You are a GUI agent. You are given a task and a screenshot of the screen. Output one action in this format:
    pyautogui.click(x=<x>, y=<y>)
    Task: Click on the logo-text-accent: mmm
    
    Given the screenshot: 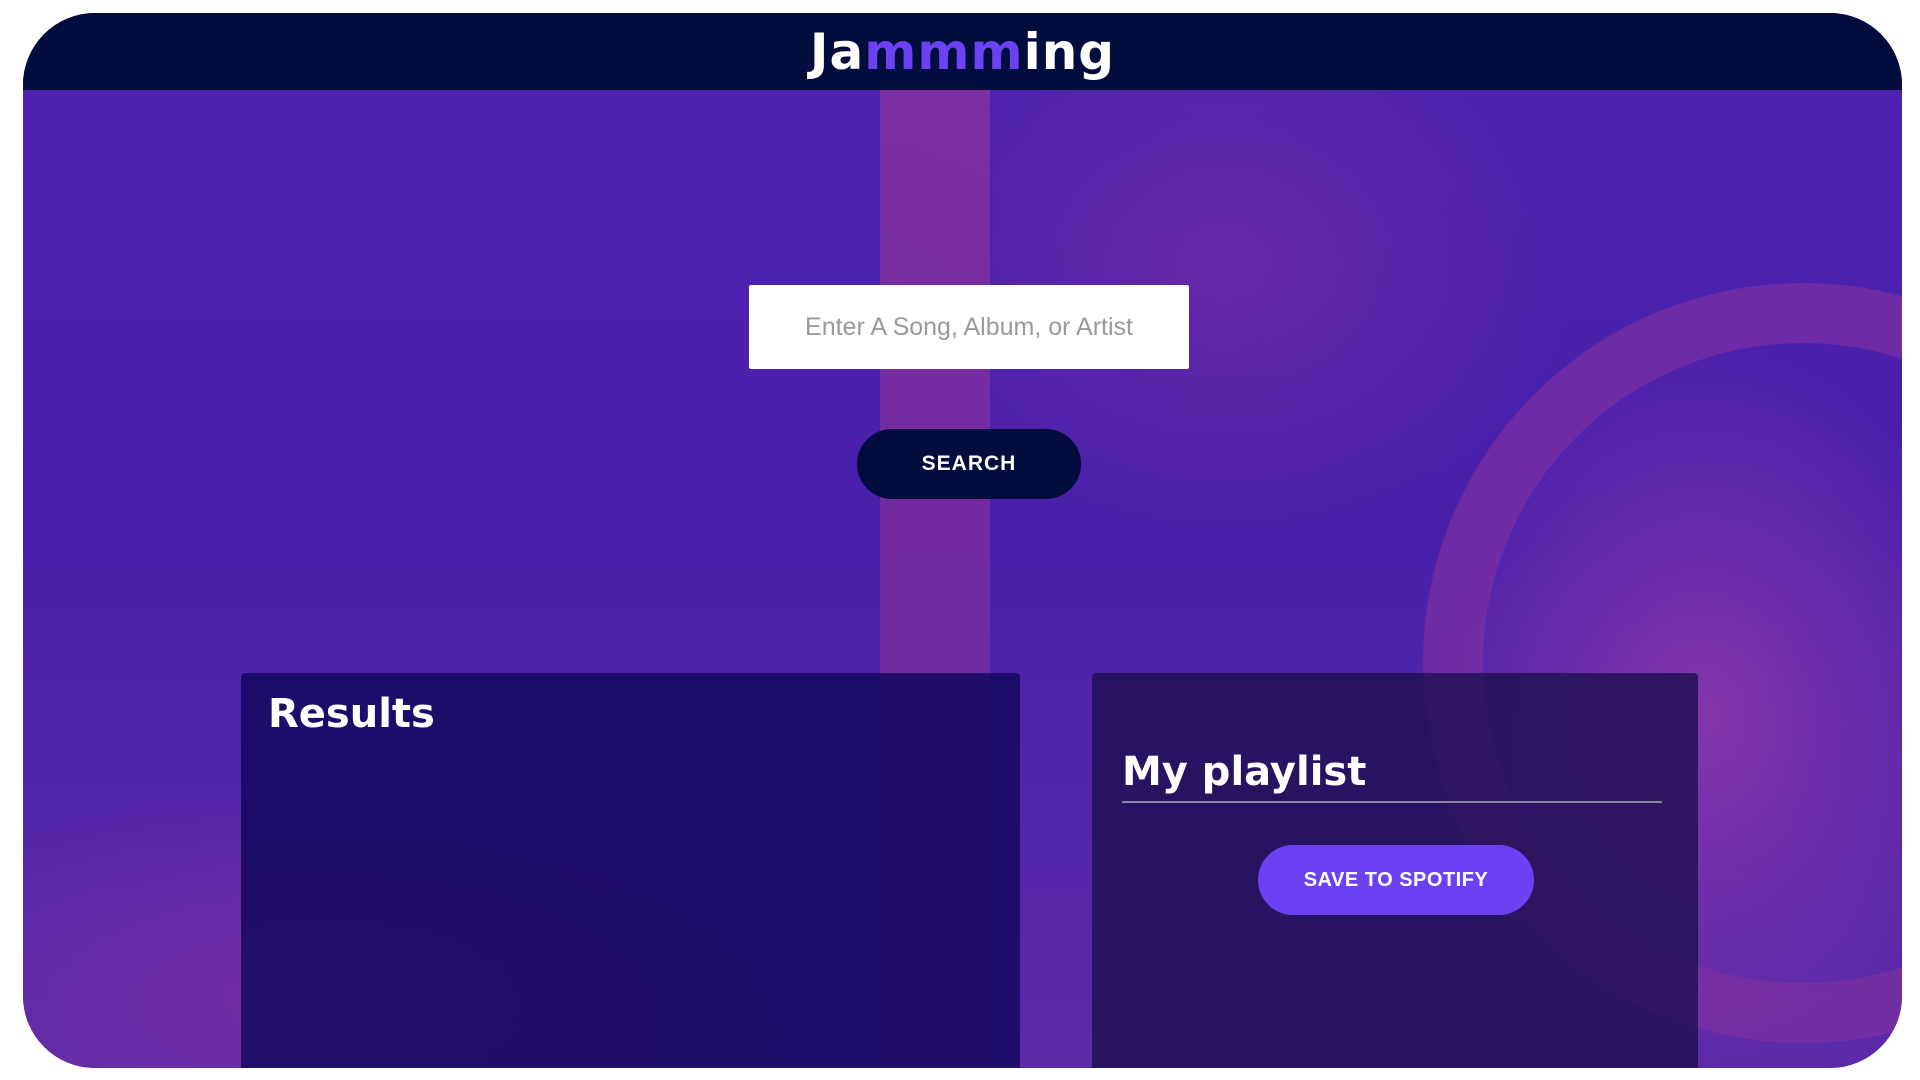 What is the action you would take?
    pyautogui.click(x=944, y=51)
    